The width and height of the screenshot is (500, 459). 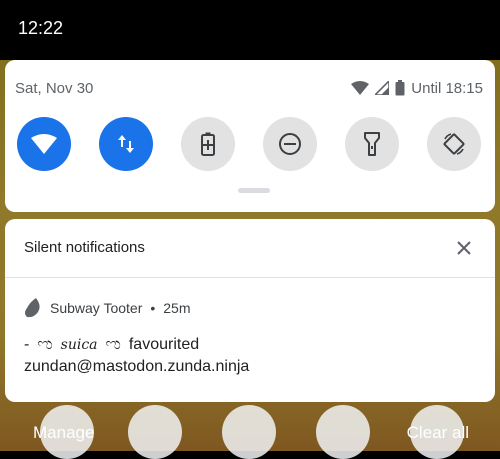 I want to click on qs-date: Sat, Nov 30, so click(x=54, y=88).